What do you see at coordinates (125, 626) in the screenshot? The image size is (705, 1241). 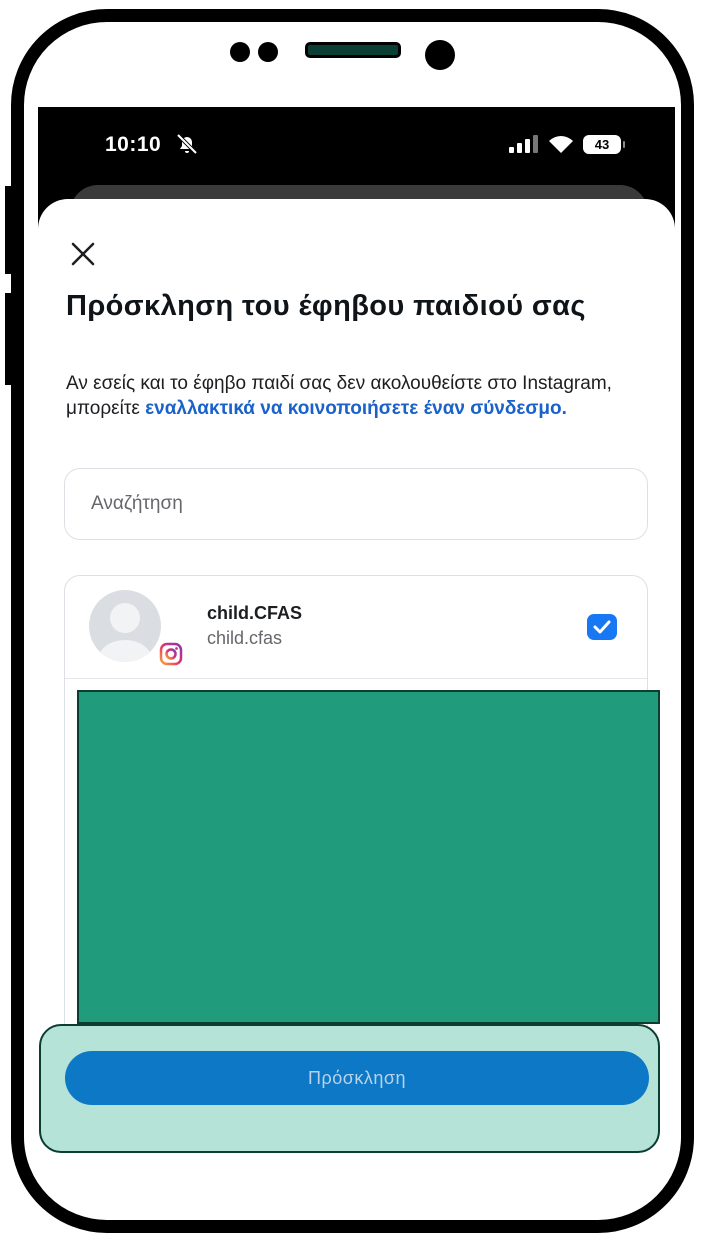 I see `avatar` at bounding box center [125, 626].